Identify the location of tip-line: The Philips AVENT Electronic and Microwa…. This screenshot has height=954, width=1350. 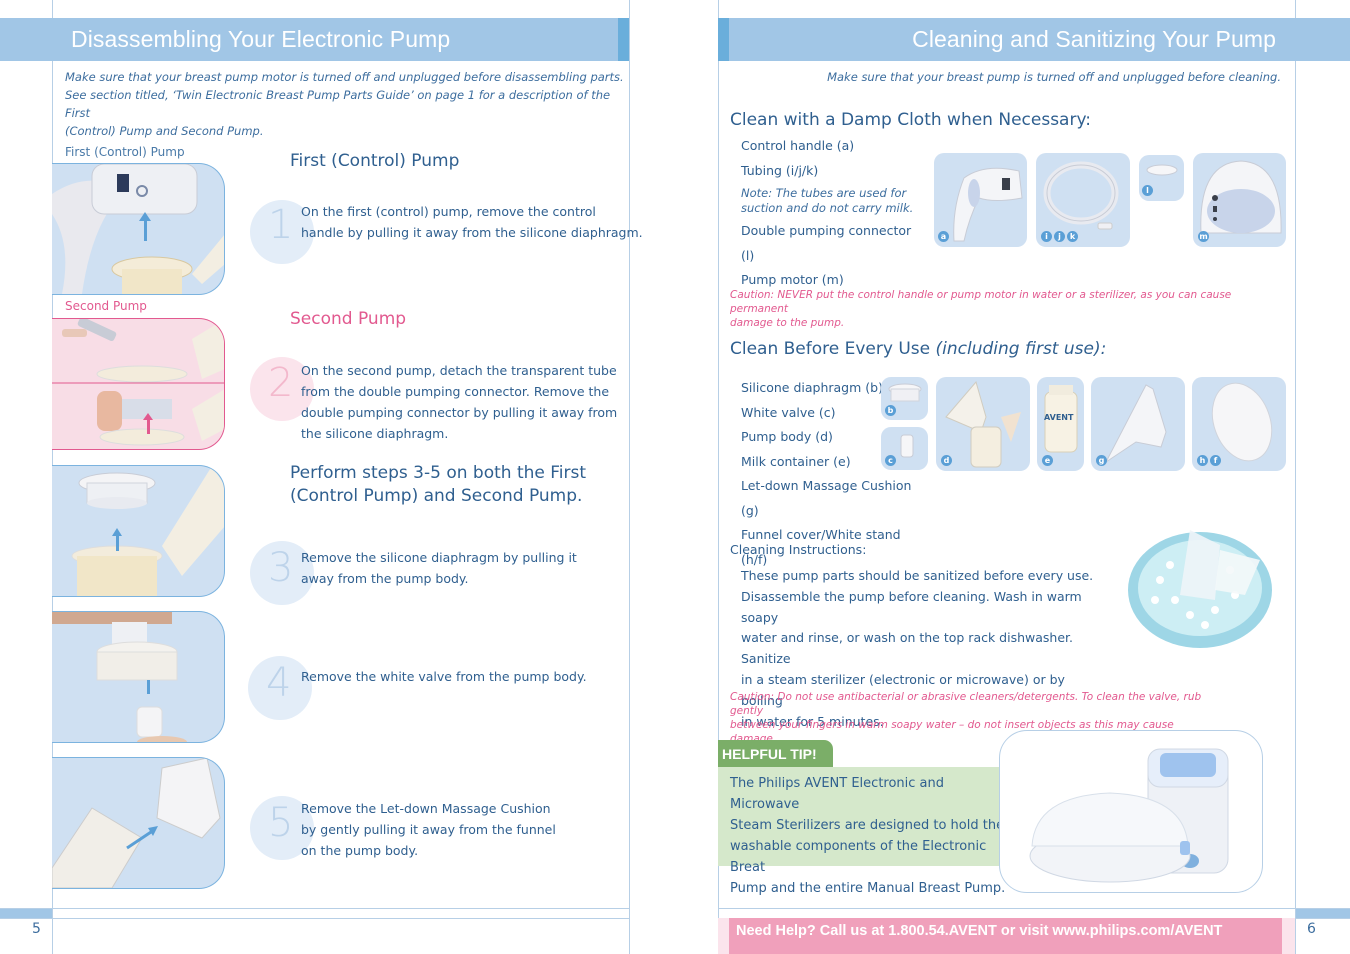
(837, 794).